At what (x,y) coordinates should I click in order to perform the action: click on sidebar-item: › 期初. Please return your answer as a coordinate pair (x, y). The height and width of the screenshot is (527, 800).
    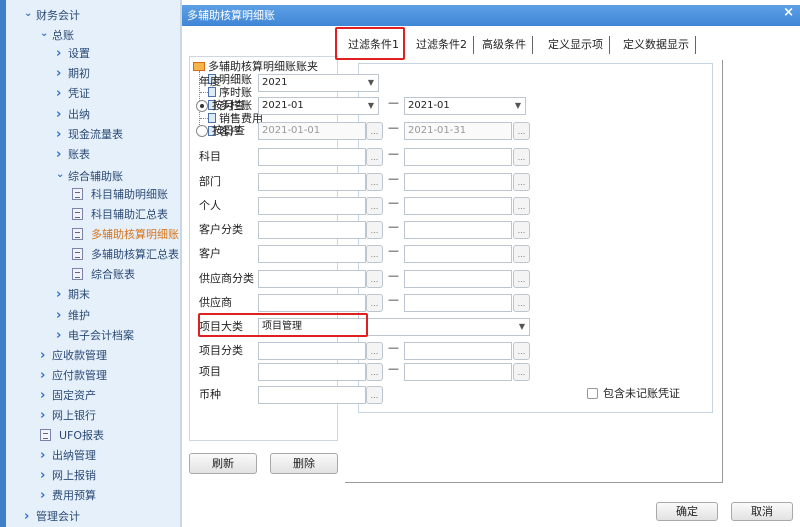
    Looking at the image, I should click on (73, 74).